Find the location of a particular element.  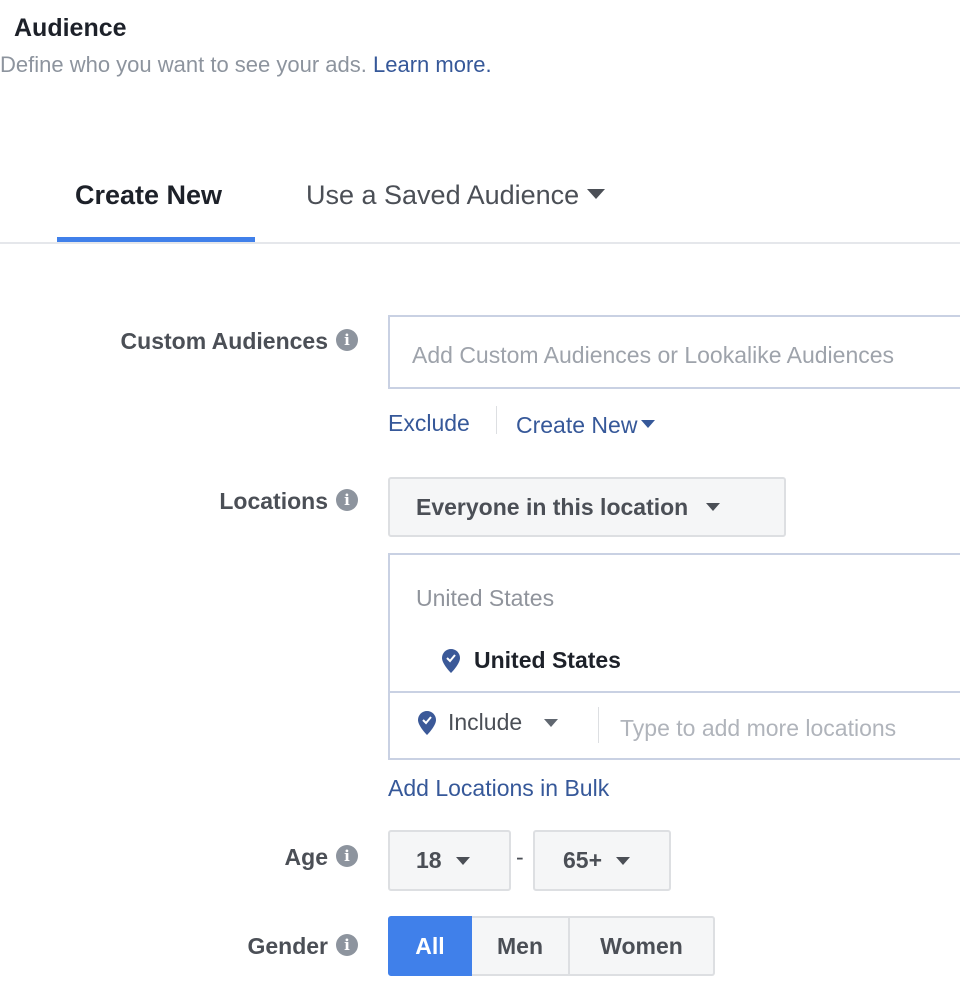

gender-option-men: Men is located at coordinates (521, 946).